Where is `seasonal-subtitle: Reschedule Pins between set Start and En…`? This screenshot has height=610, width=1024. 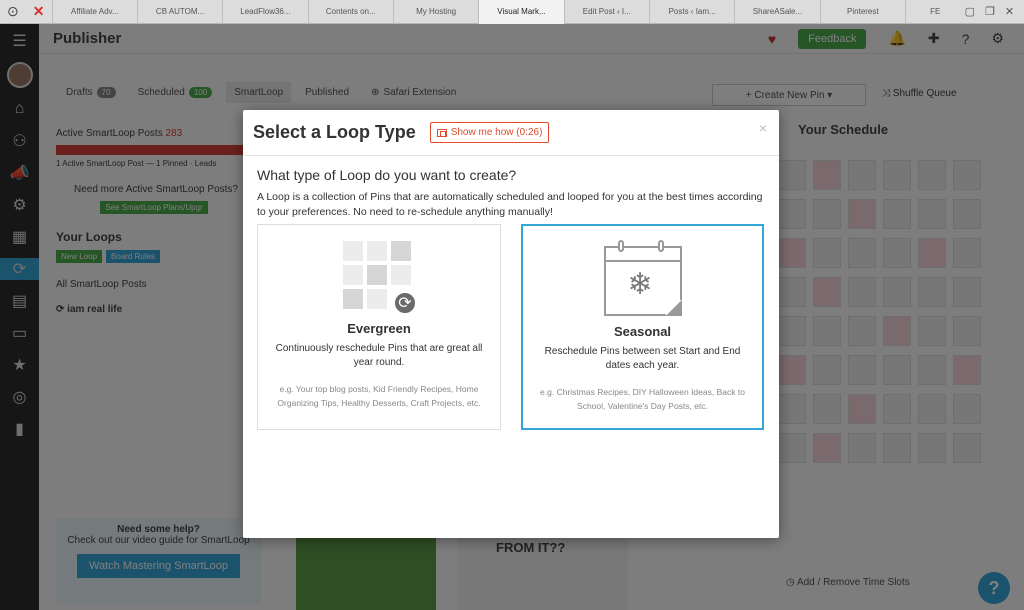
seasonal-subtitle: Reschedule Pins between set Start and En… is located at coordinates (642, 358).